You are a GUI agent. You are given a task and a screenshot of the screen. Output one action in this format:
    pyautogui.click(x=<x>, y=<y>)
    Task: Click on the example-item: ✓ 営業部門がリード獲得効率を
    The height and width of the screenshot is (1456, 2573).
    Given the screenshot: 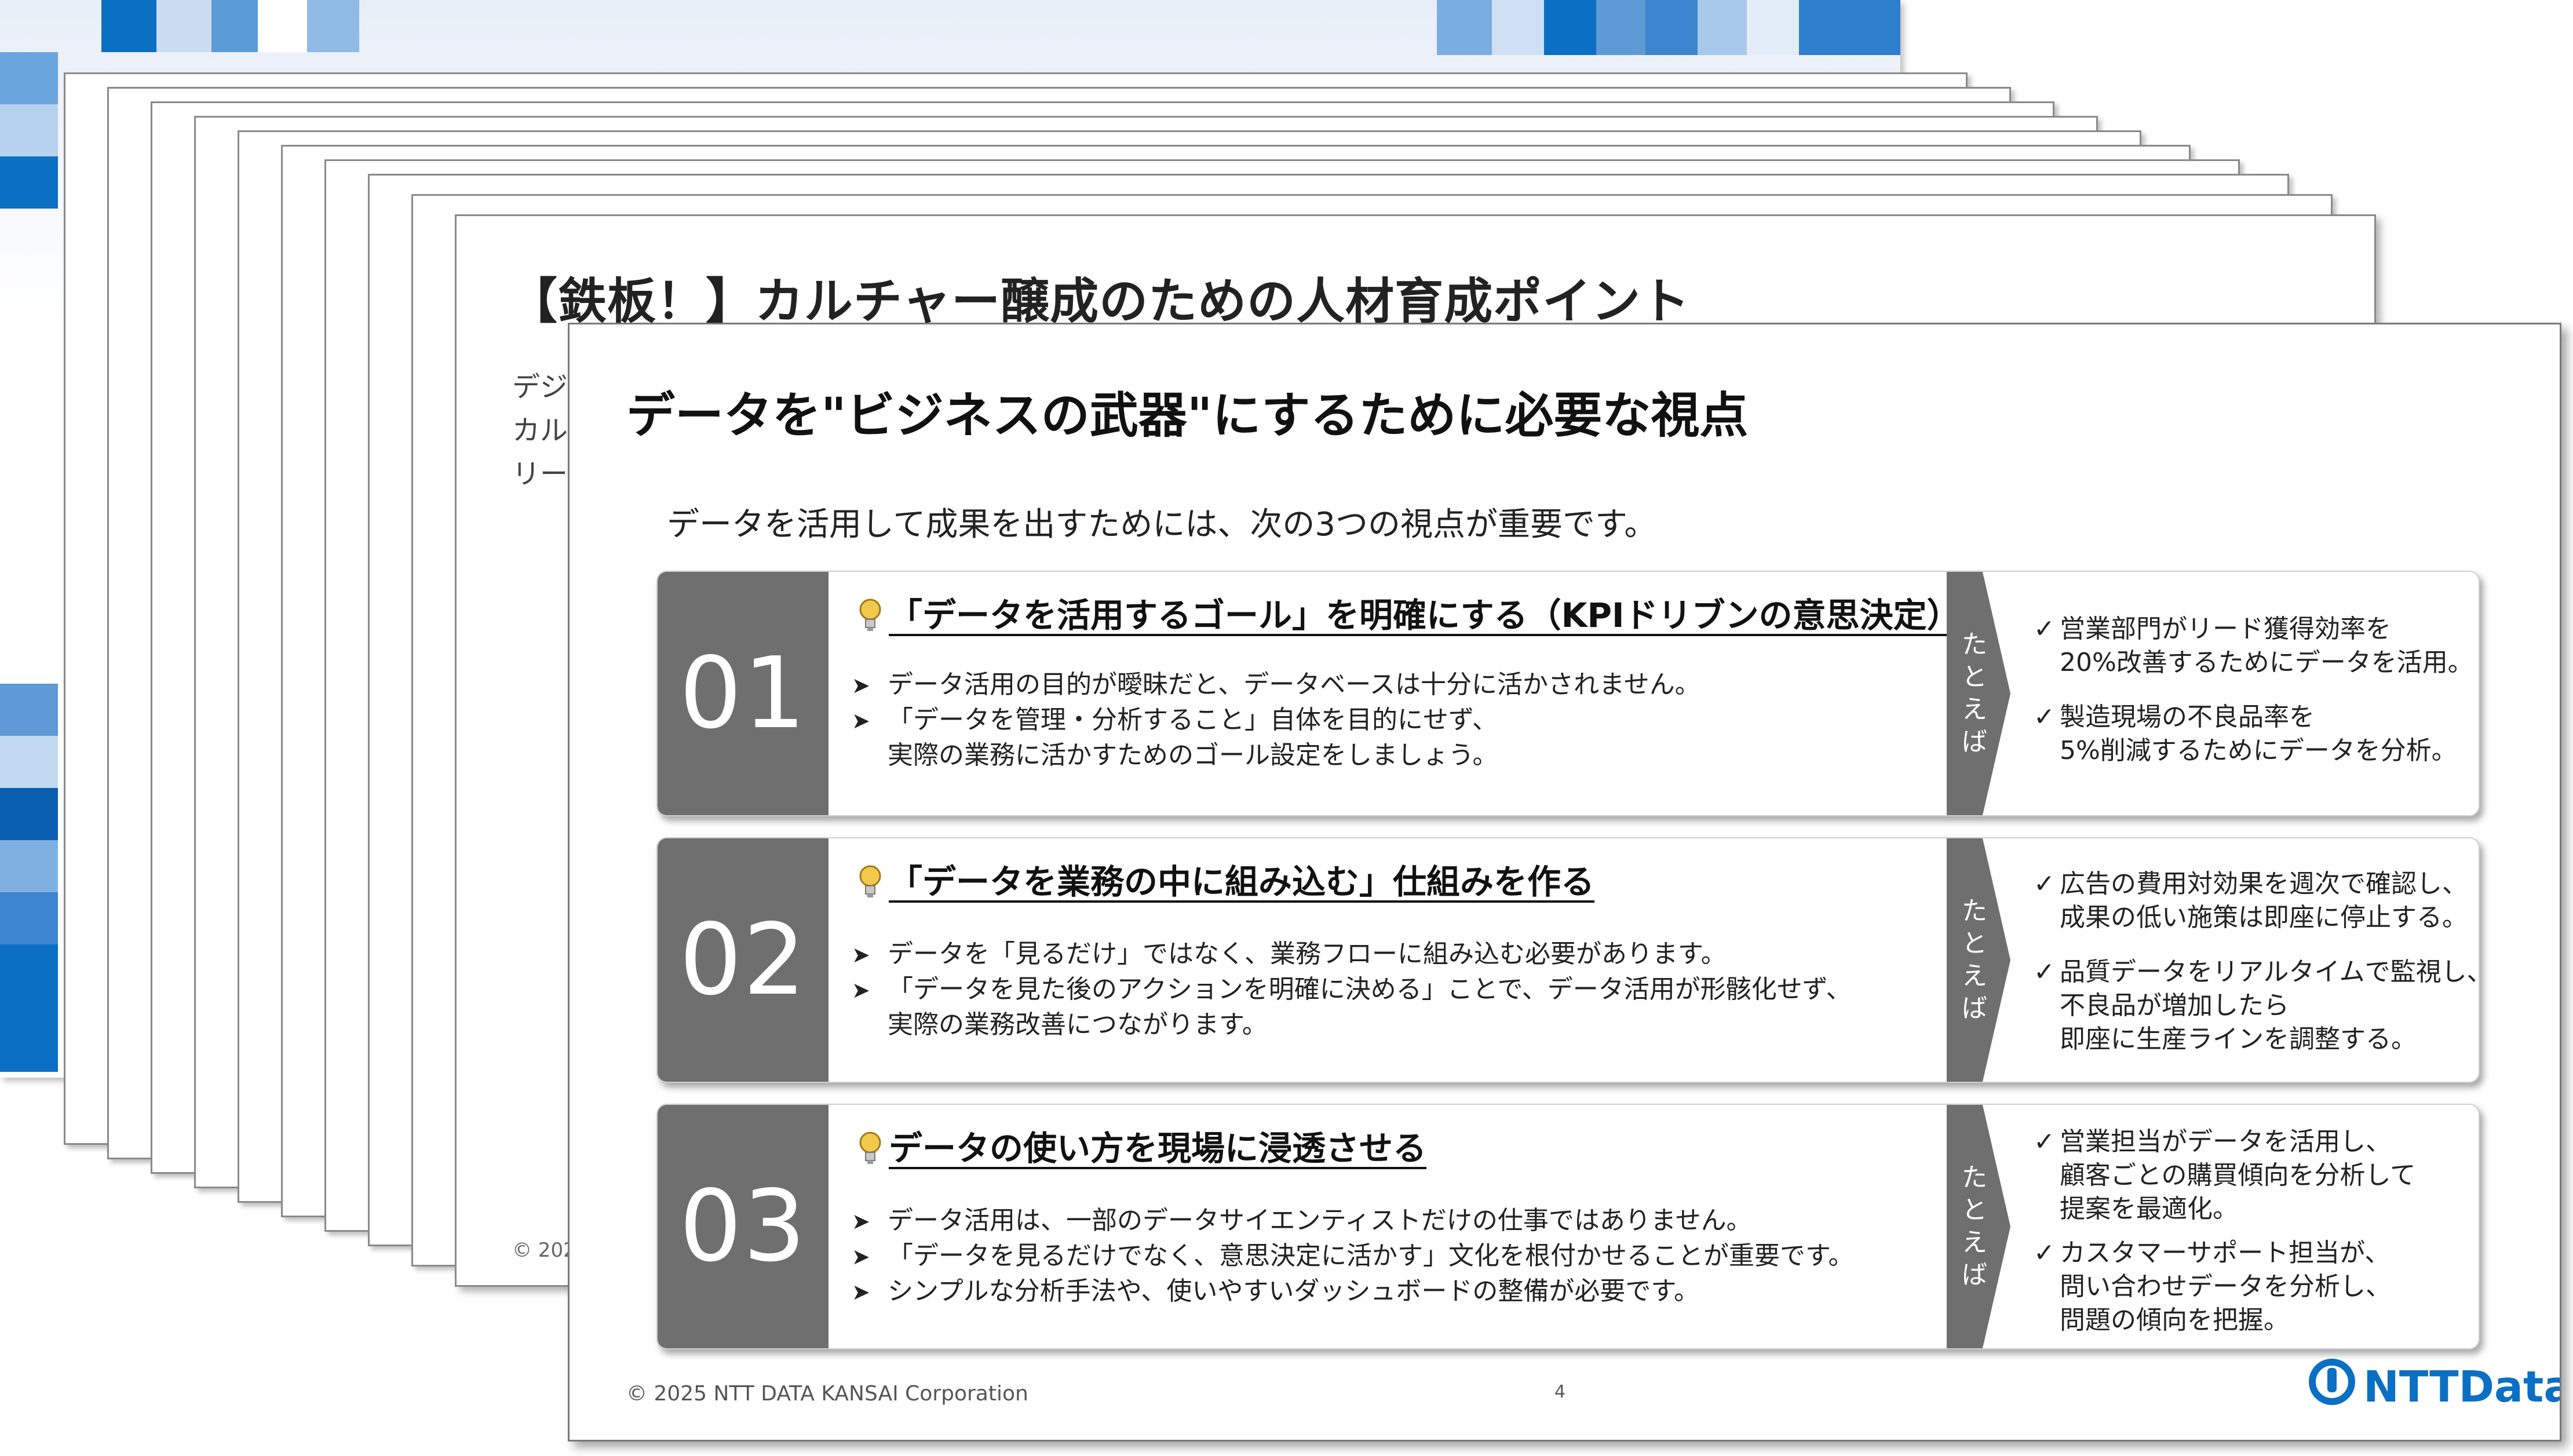 What is the action you would take?
    pyautogui.click(x=2253, y=629)
    